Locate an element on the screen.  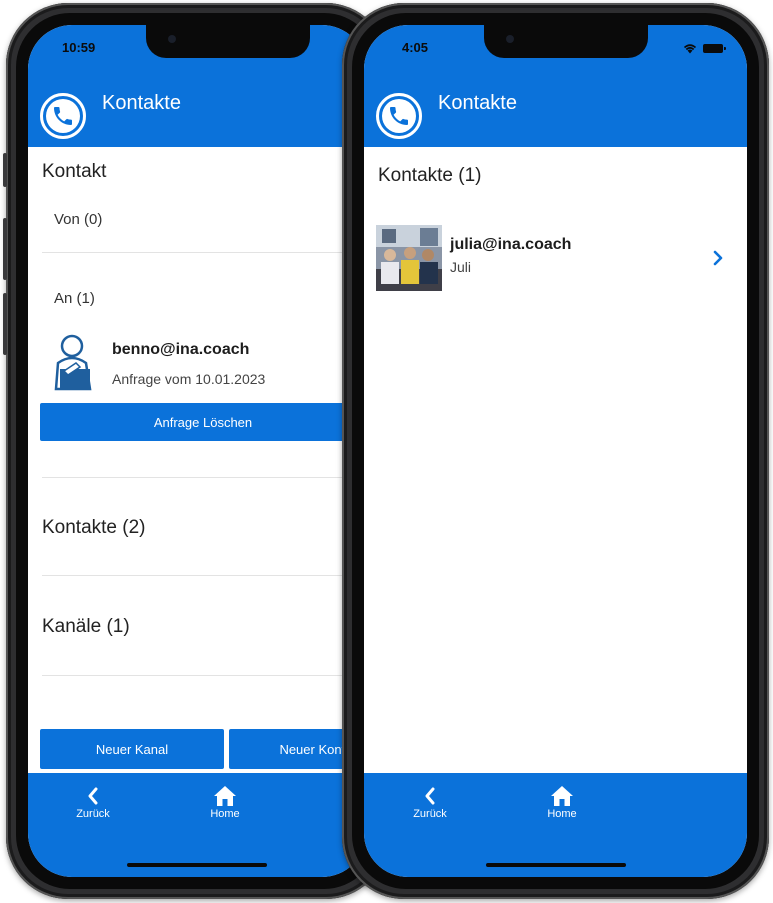
request-date: Anfrage vom 10.01.2023 is located at coordinates (189, 379).